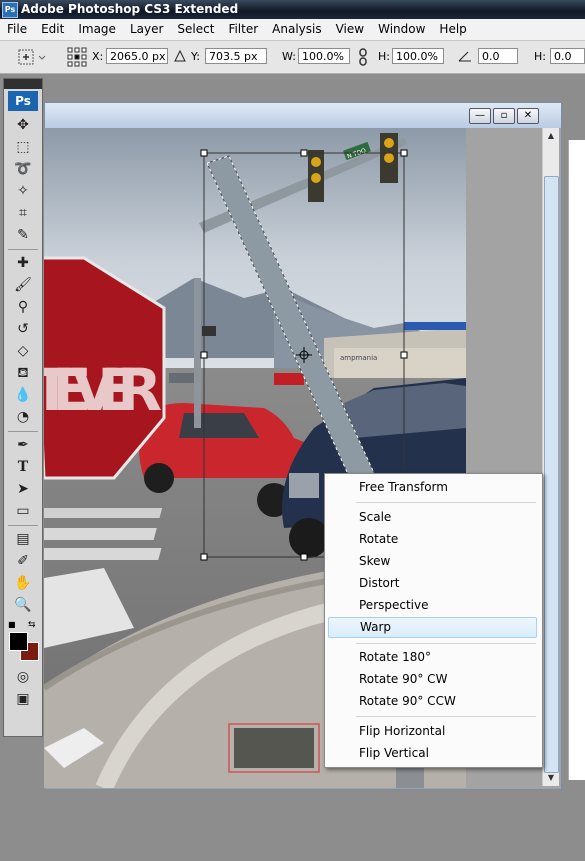 The height and width of the screenshot is (861, 585). Describe the element at coordinates (10, 10) in the screenshot. I see `photoshop-app-icon: Ps` at that location.